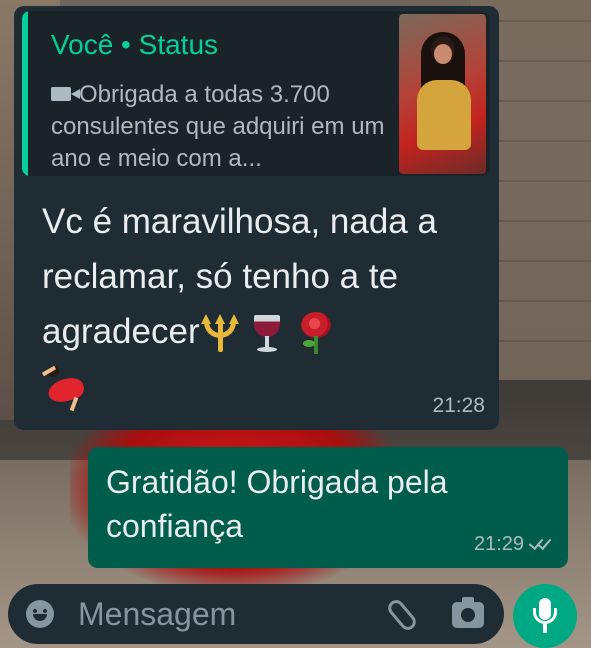 The height and width of the screenshot is (648, 591). What do you see at coordinates (64, 387) in the screenshot?
I see `dancer-icon` at bounding box center [64, 387].